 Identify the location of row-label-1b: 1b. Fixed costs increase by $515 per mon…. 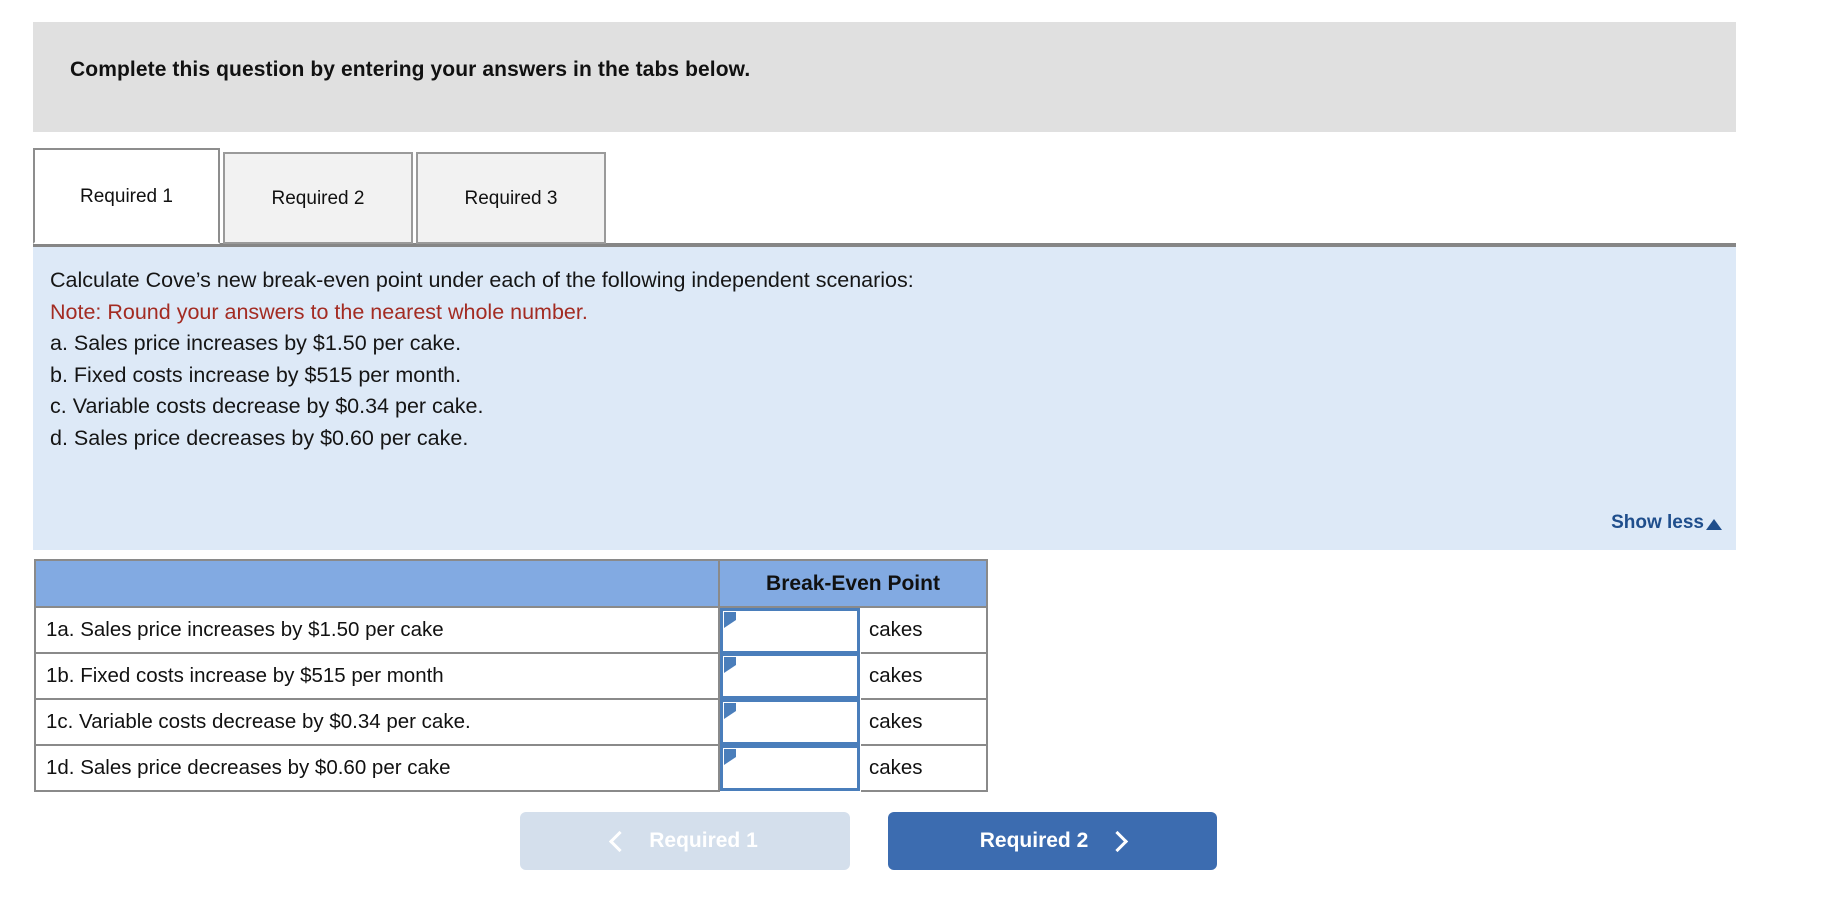
(377, 676).